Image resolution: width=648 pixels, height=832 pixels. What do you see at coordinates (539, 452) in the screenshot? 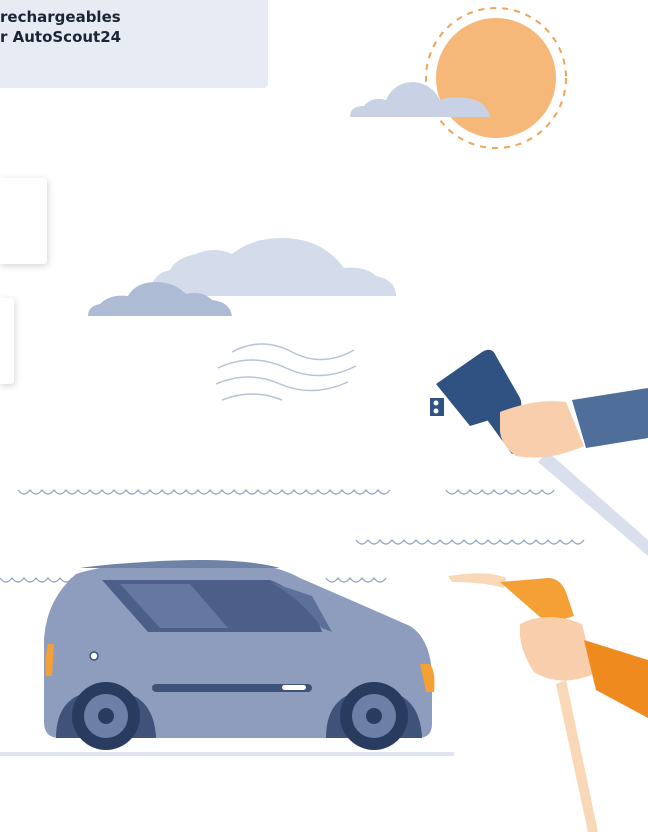
I see `ev-charger-icon` at bounding box center [539, 452].